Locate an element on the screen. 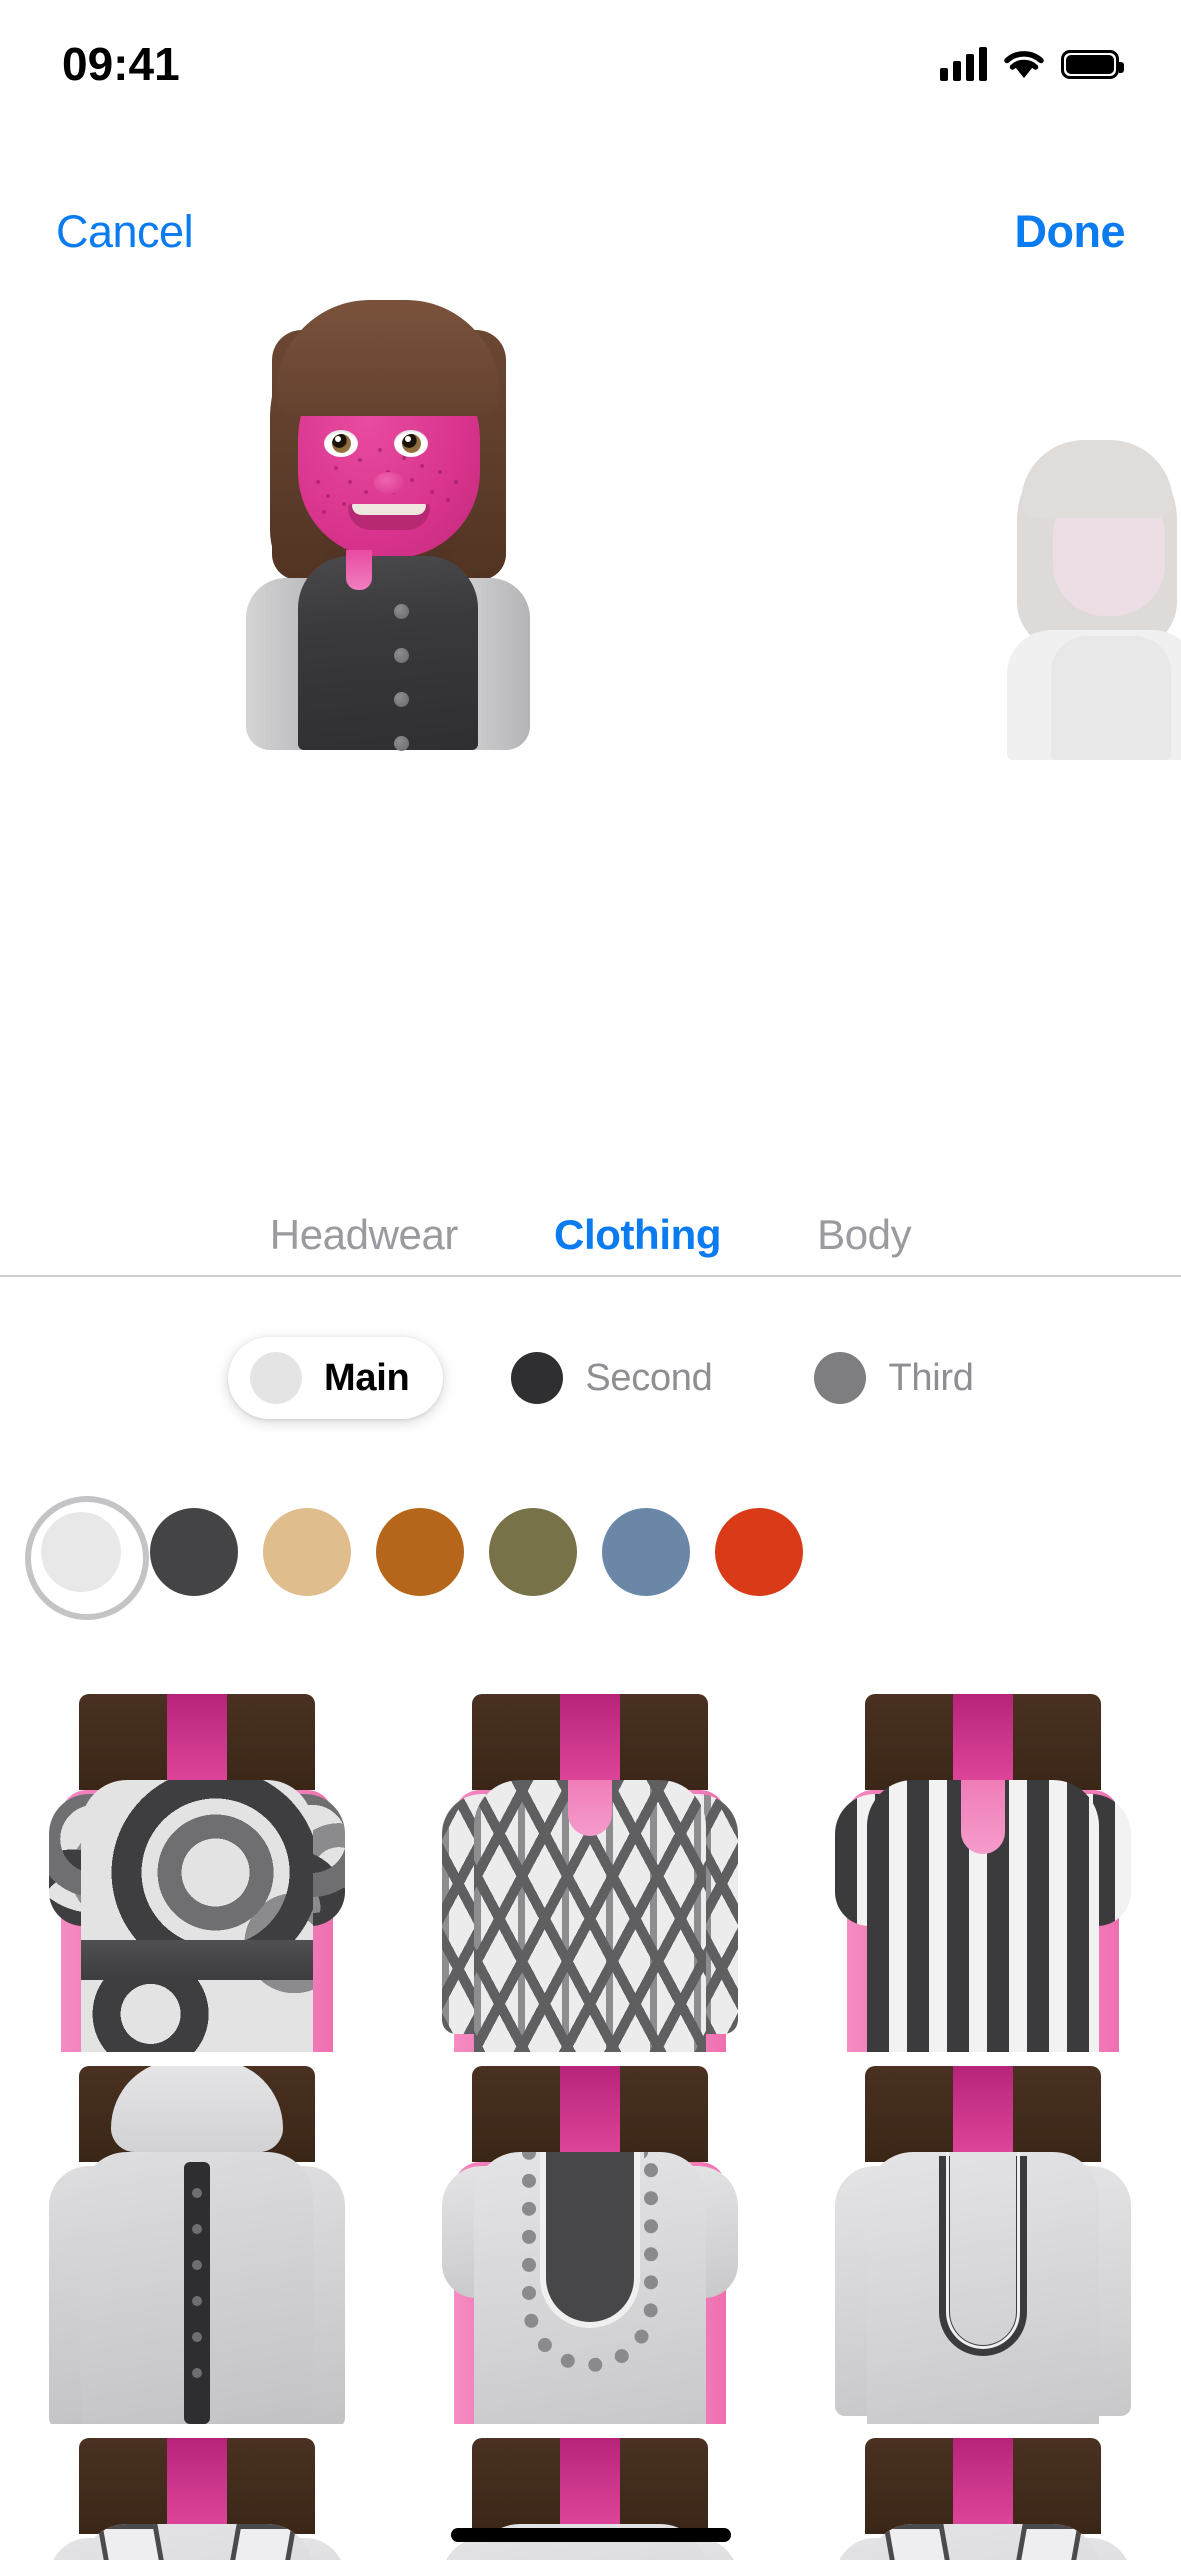 This screenshot has height=2560, width=1181. layer-swatch-second is located at coordinates (537, 1378).